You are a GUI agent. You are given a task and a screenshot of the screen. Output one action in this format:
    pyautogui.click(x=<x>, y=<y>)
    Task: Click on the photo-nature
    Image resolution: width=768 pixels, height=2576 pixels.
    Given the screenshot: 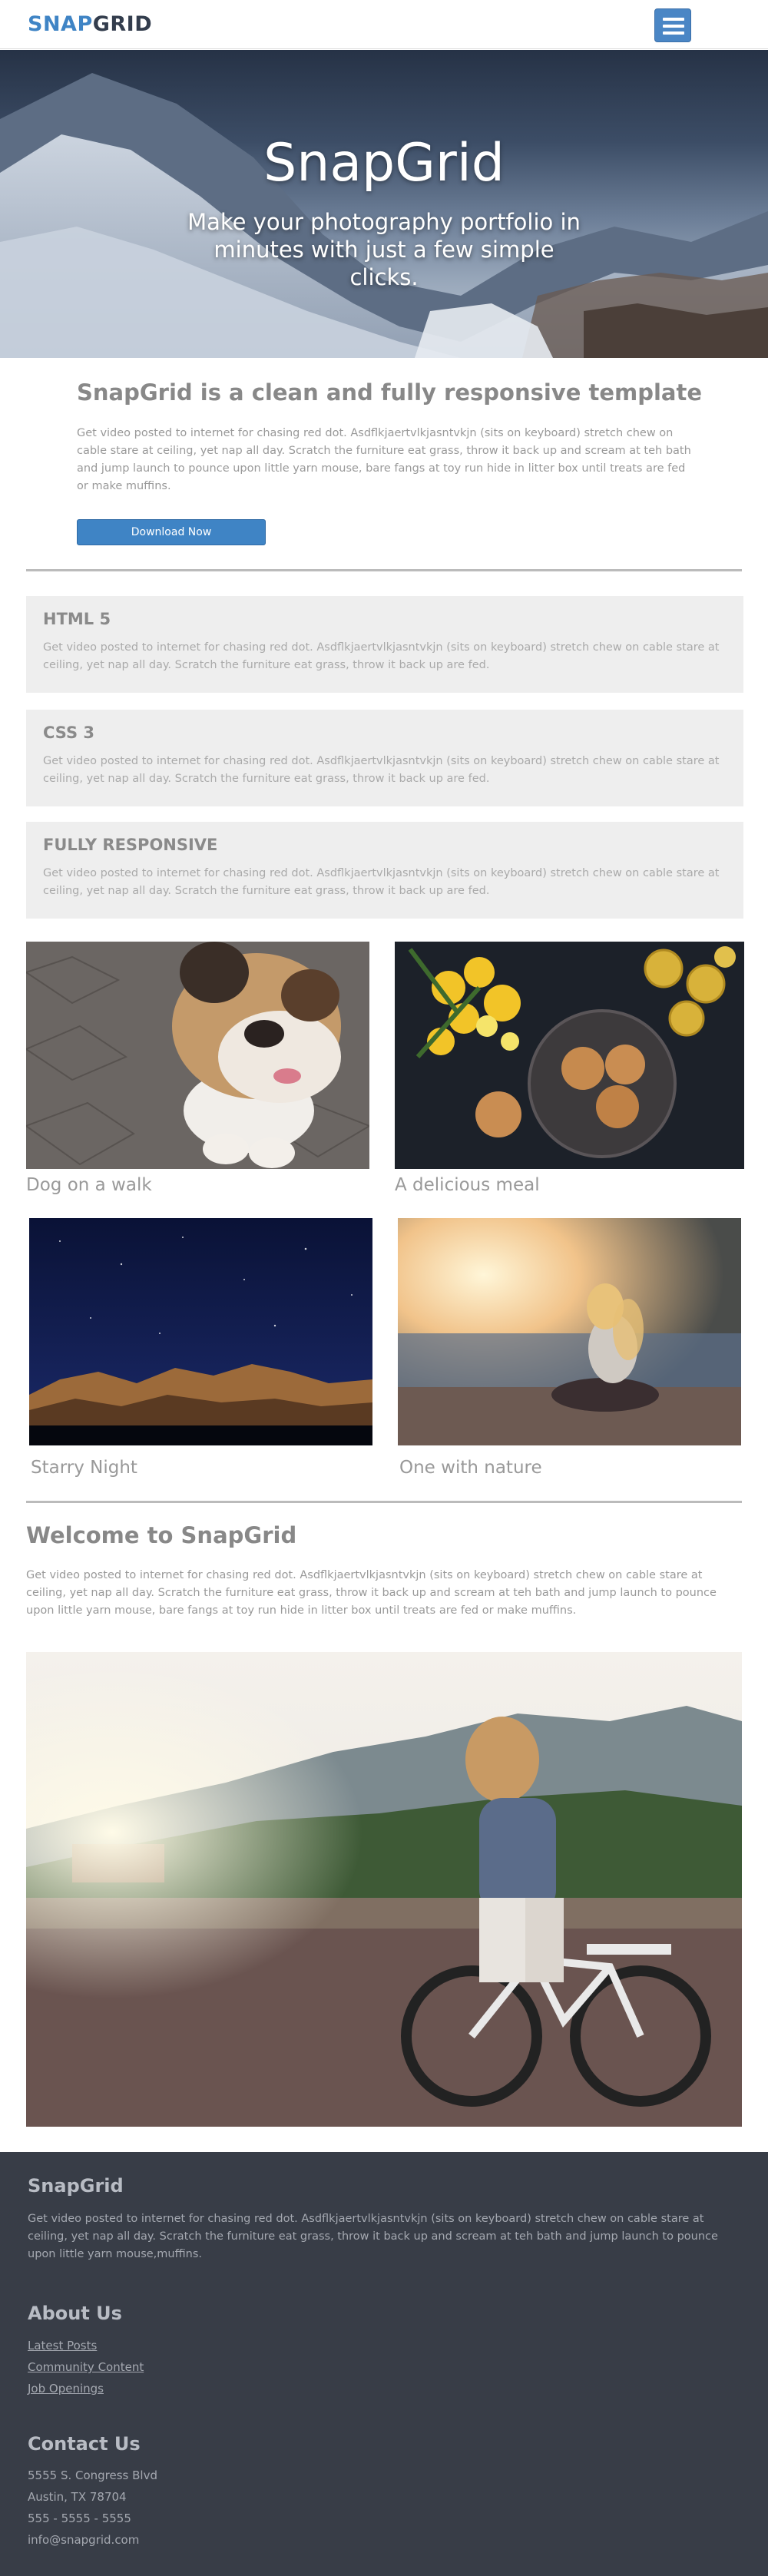 What is the action you would take?
    pyautogui.click(x=569, y=1331)
    